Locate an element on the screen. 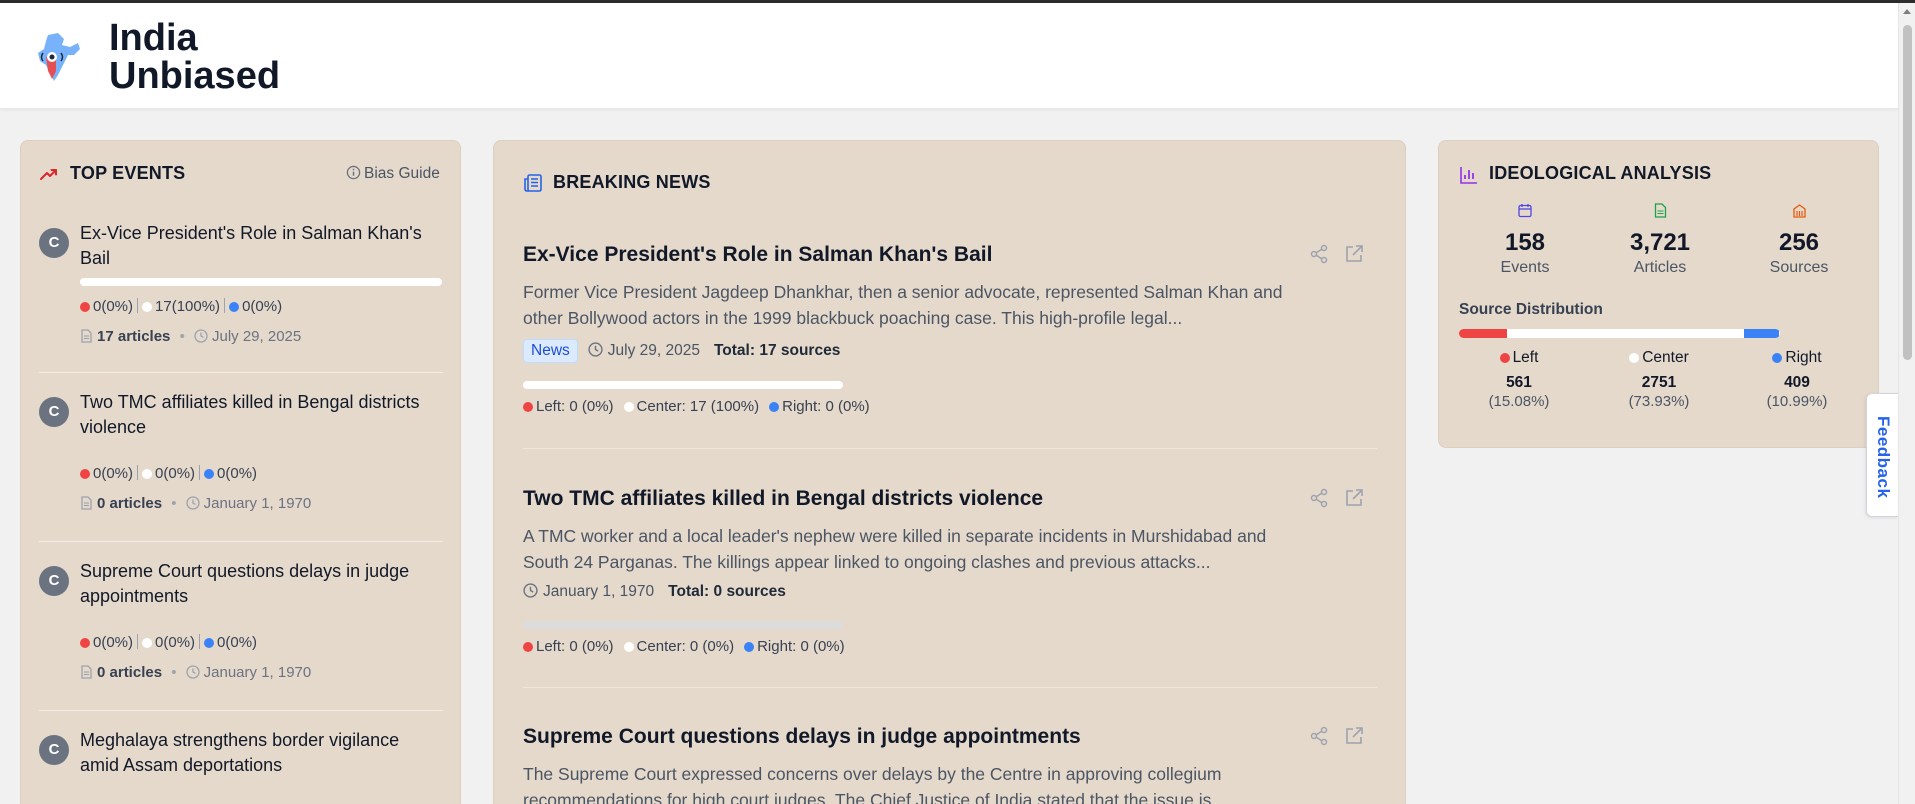  newspaper-icon is located at coordinates (533, 183).